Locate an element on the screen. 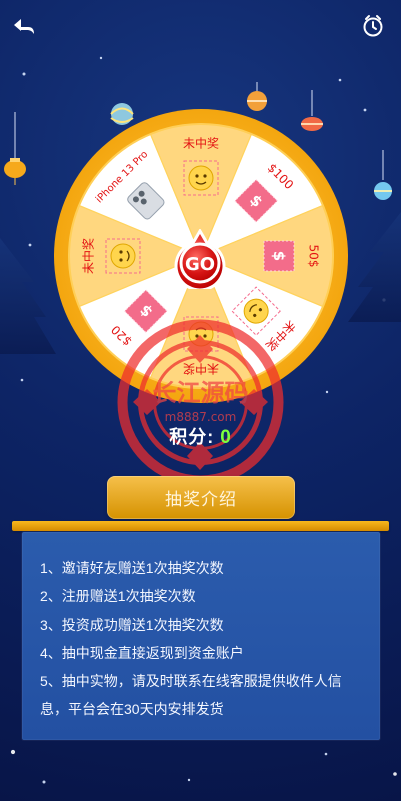 The image size is (401, 801). clock-history-icon is located at coordinates (373, 26).